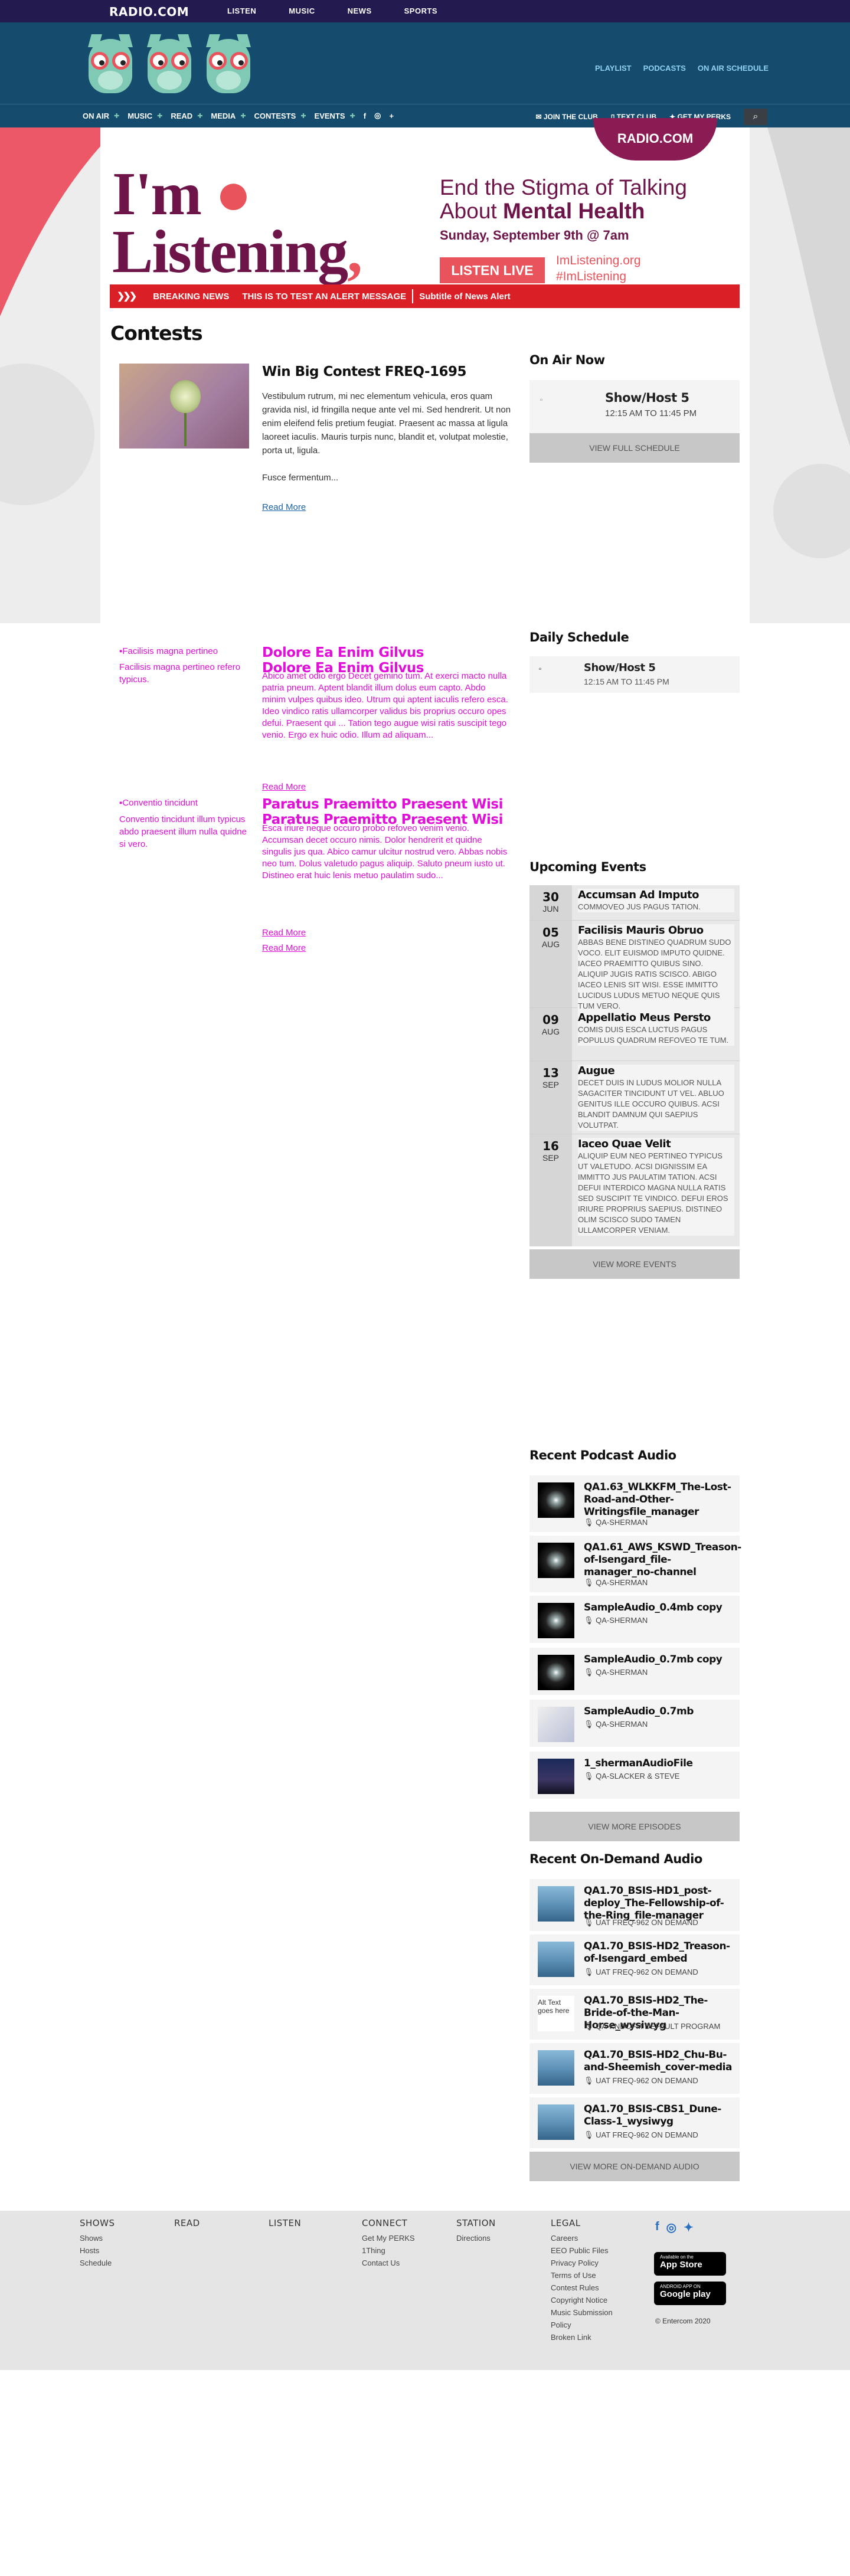 The height and width of the screenshot is (2576, 850). Describe the element at coordinates (656, 930) in the screenshot. I see `event-title: Facilisis Mauris Obruo` at that location.